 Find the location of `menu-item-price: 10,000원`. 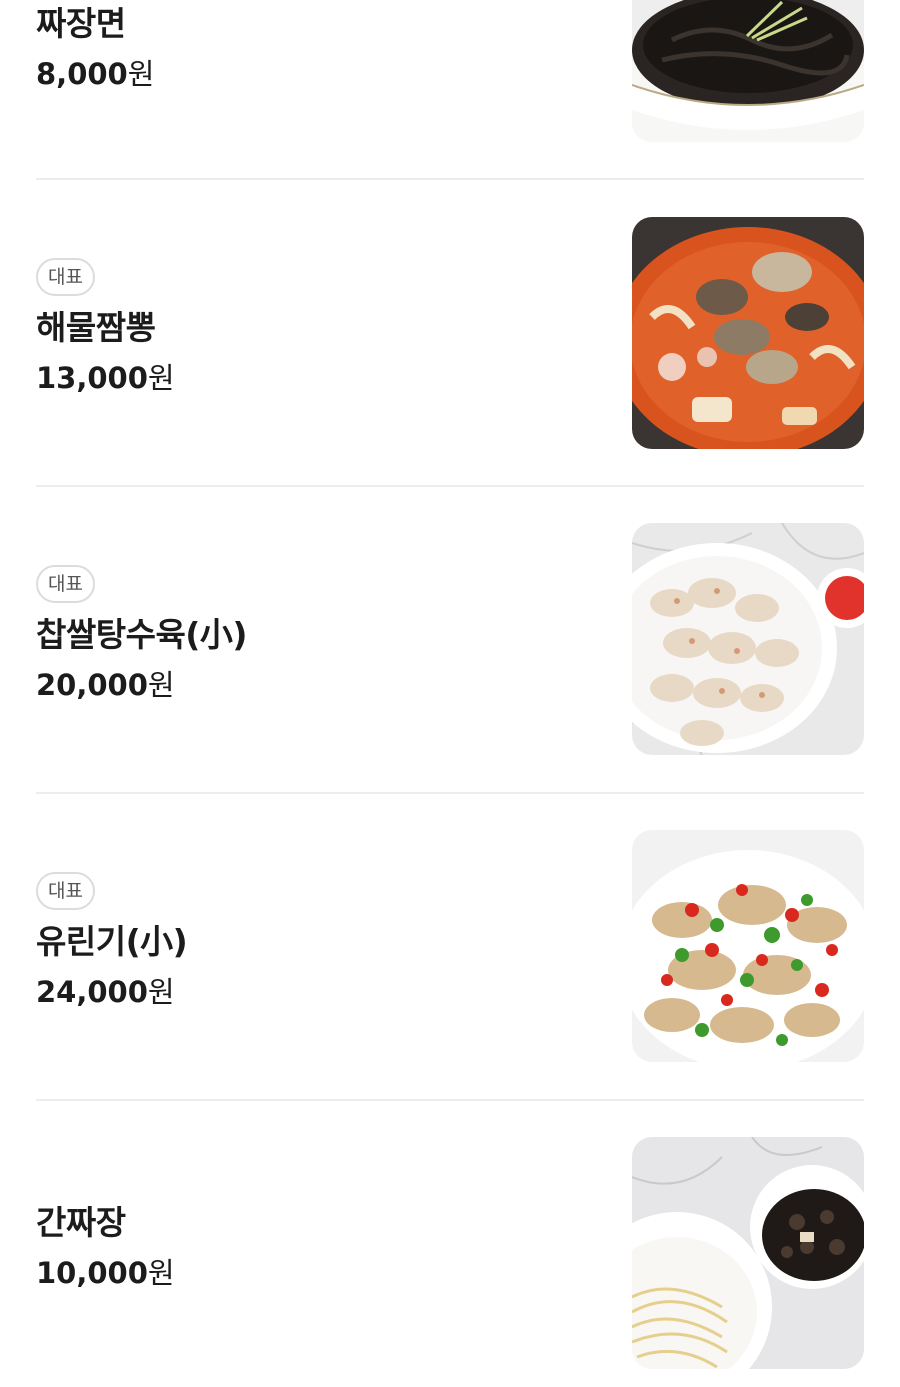

menu-item-price: 10,000원 is located at coordinates (105, 1273).